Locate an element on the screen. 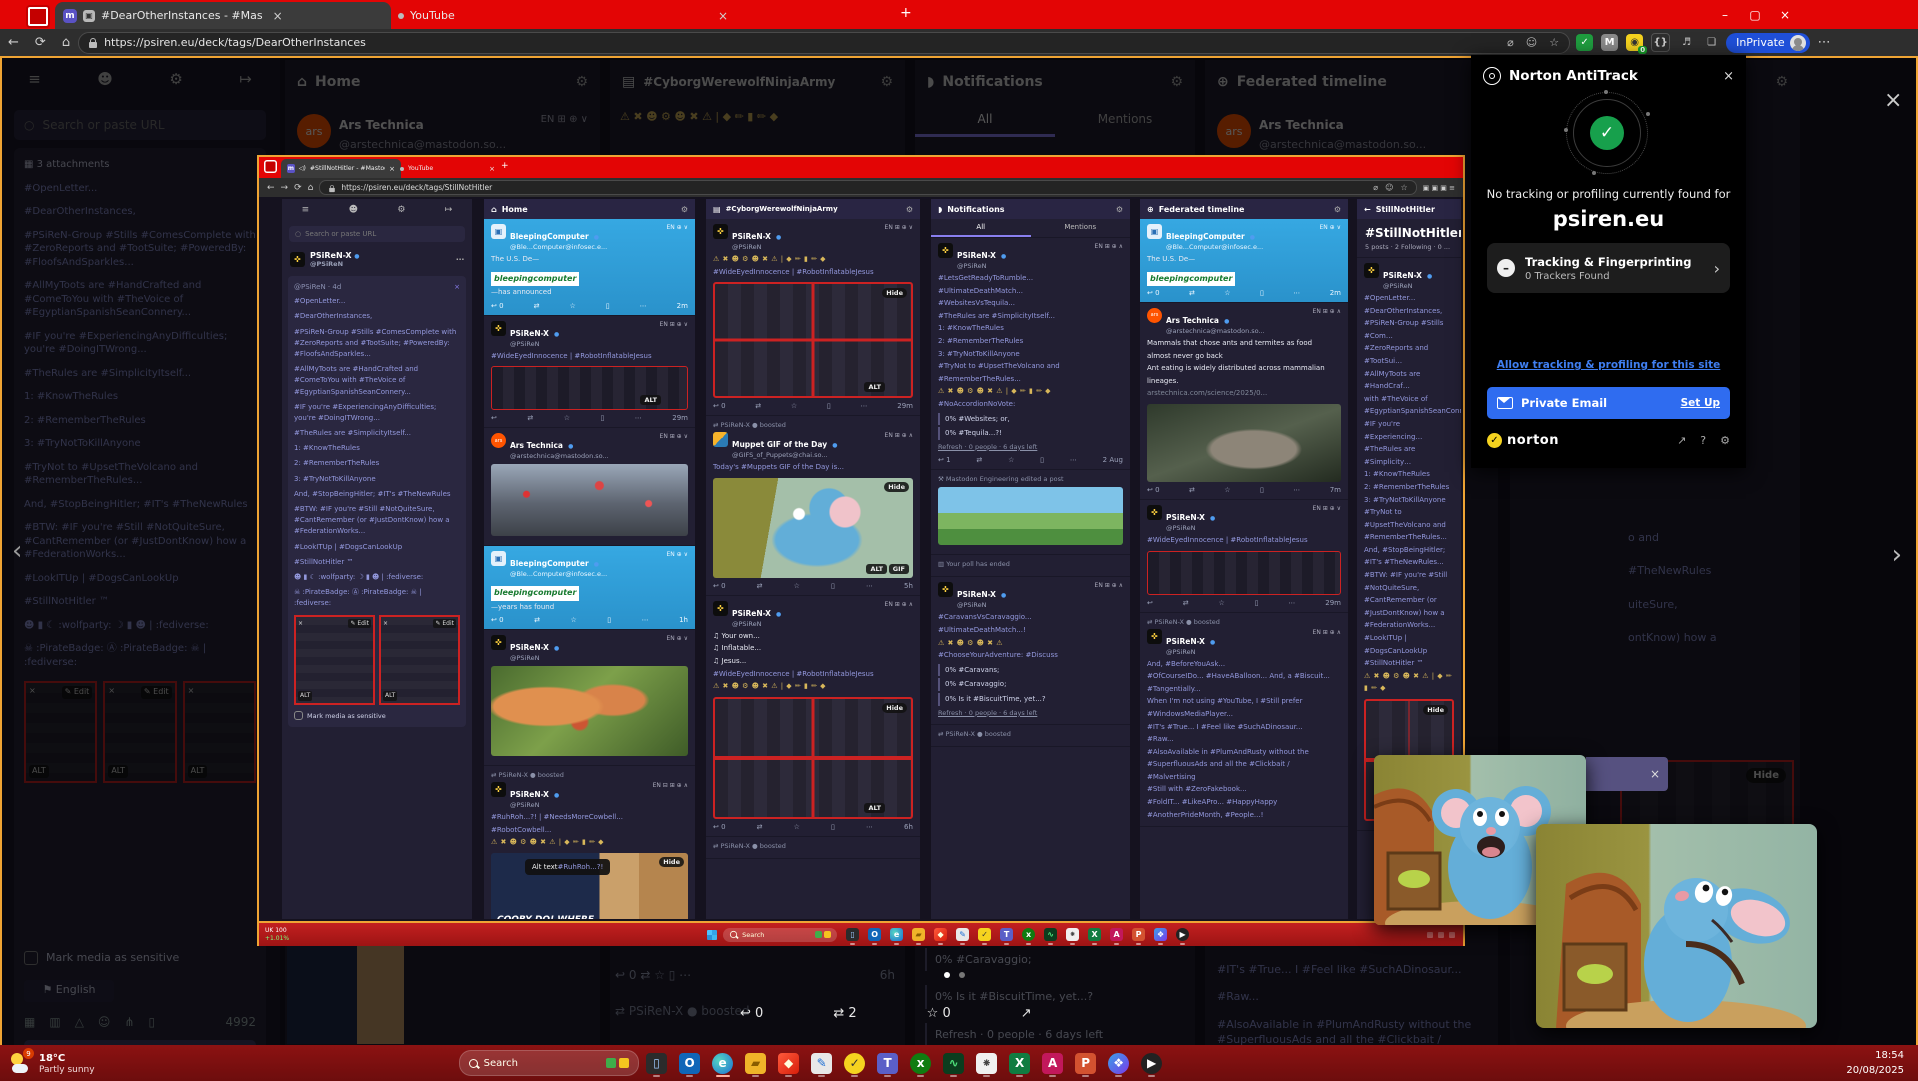  post-actions: ↩ 0 ⇄ ☆ ▯ ⋯ 29m is located at coordinates (813, 406).